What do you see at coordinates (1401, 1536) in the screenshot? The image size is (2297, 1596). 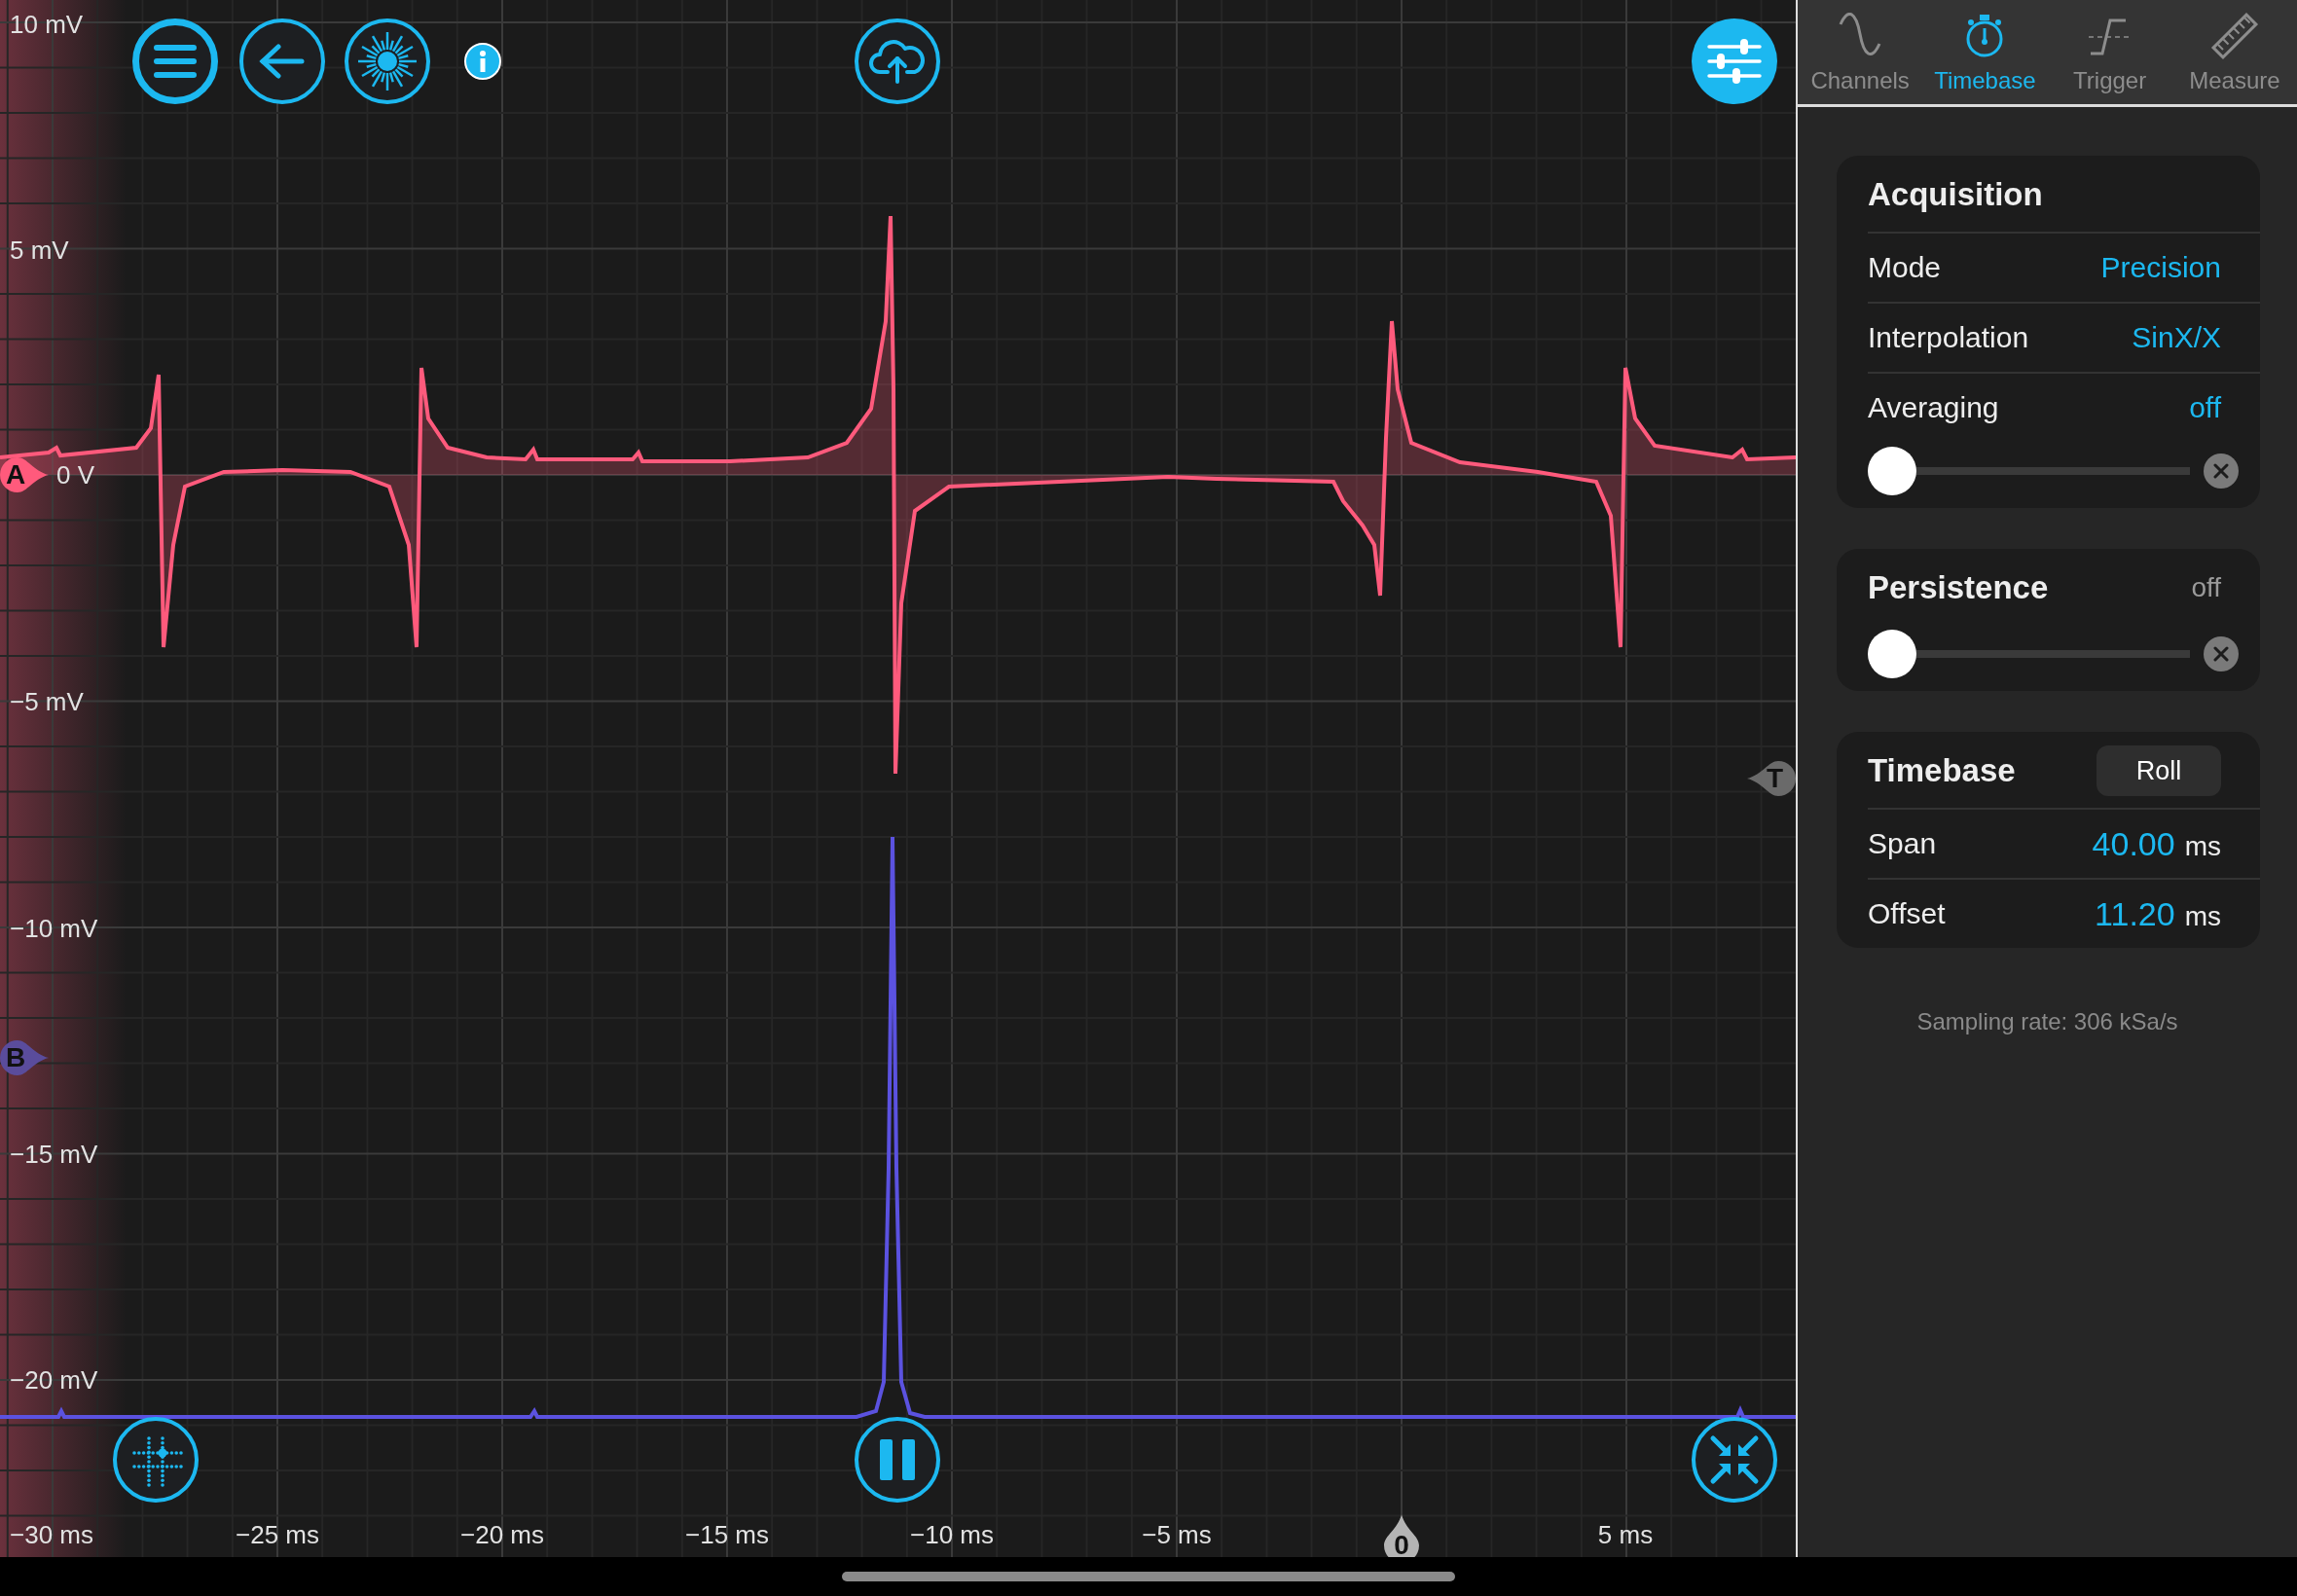 I see `channel-marker: 0` at bounding box center [1401, 1536].